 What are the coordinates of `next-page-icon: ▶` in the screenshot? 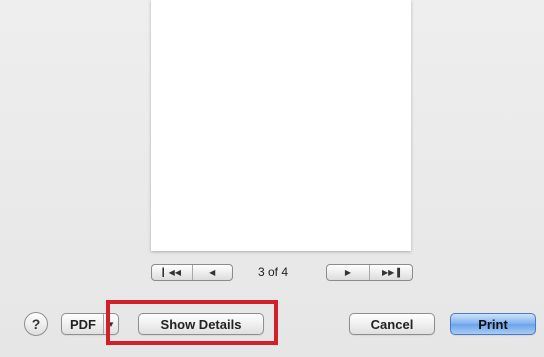 It's located at (348, 272).